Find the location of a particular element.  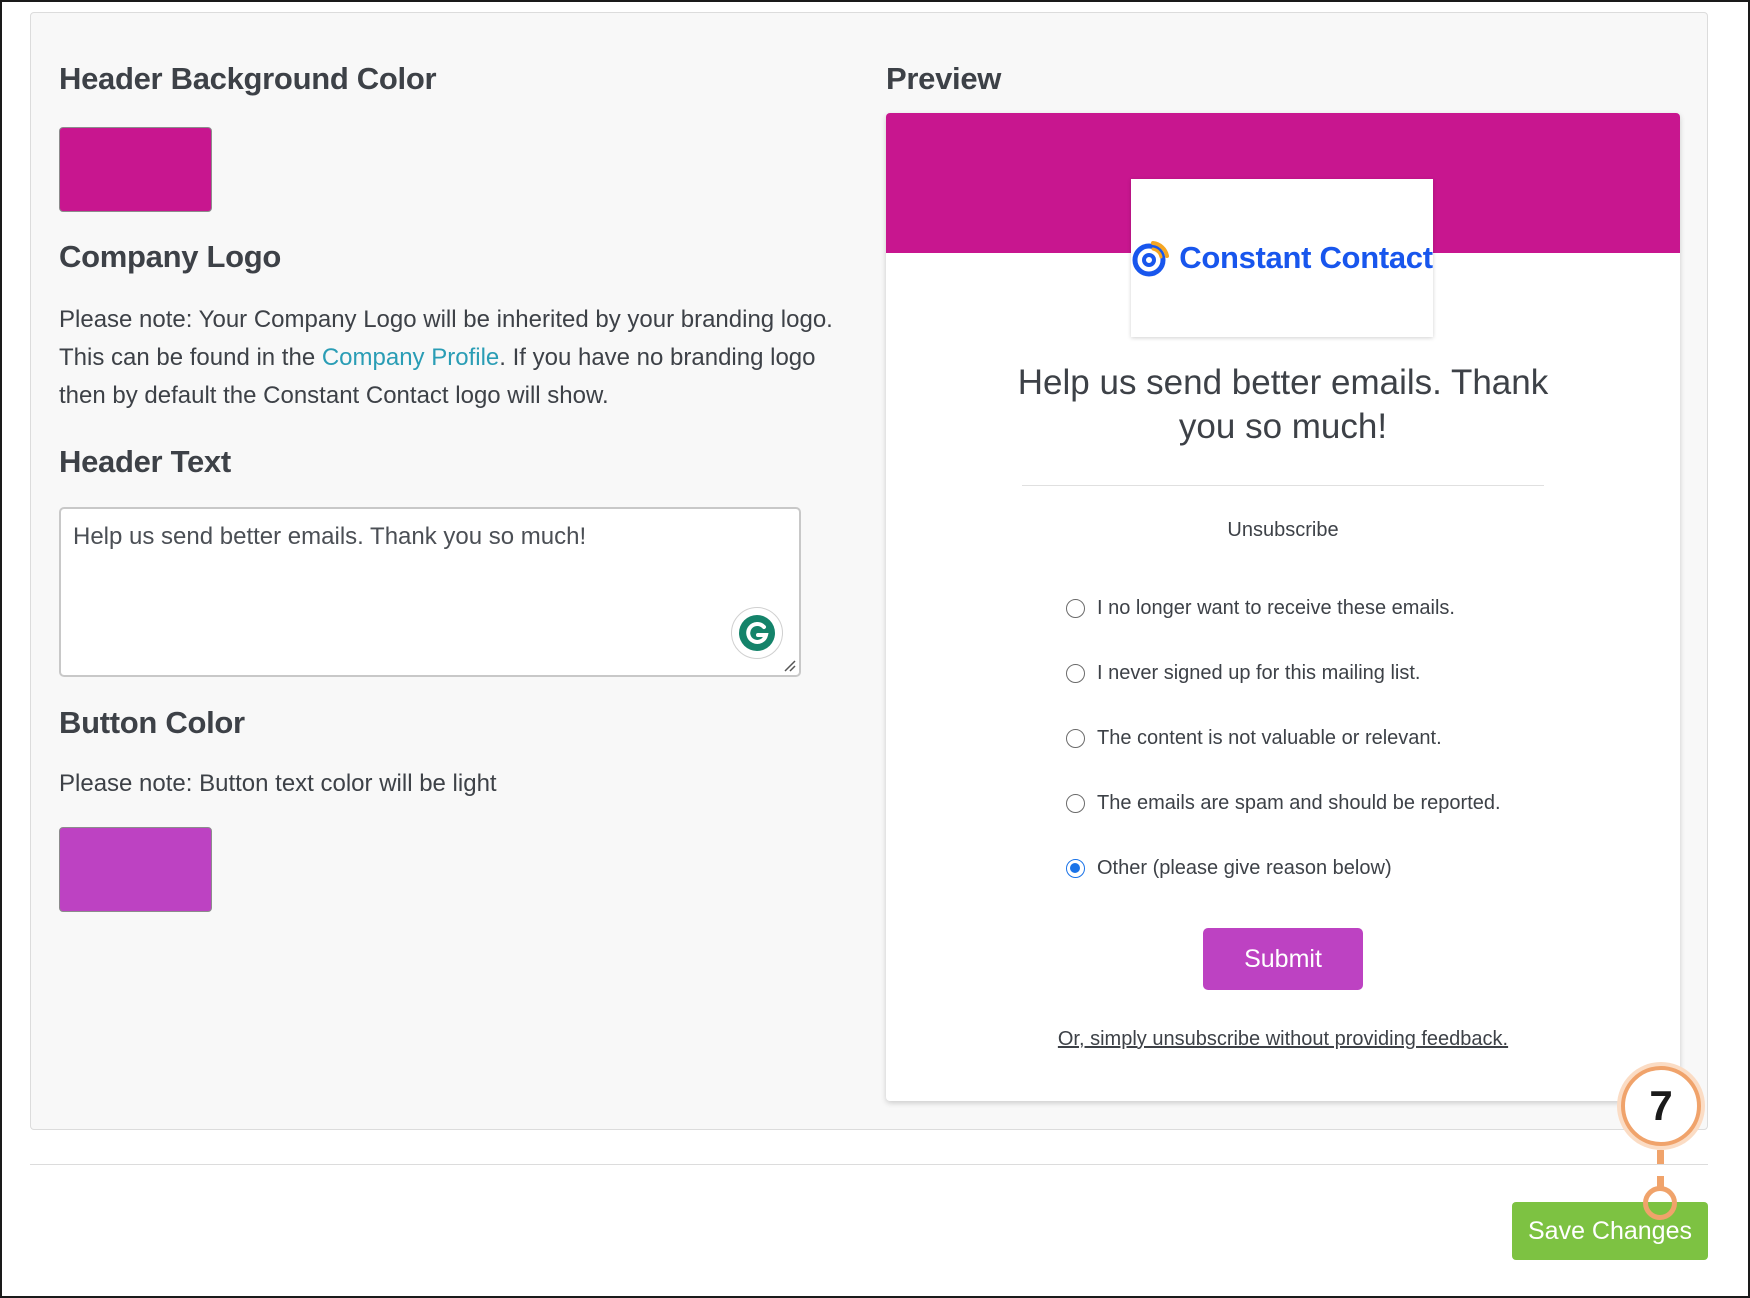

preview-logo-box: Constant Contact is located at coordinates (1282, 258).